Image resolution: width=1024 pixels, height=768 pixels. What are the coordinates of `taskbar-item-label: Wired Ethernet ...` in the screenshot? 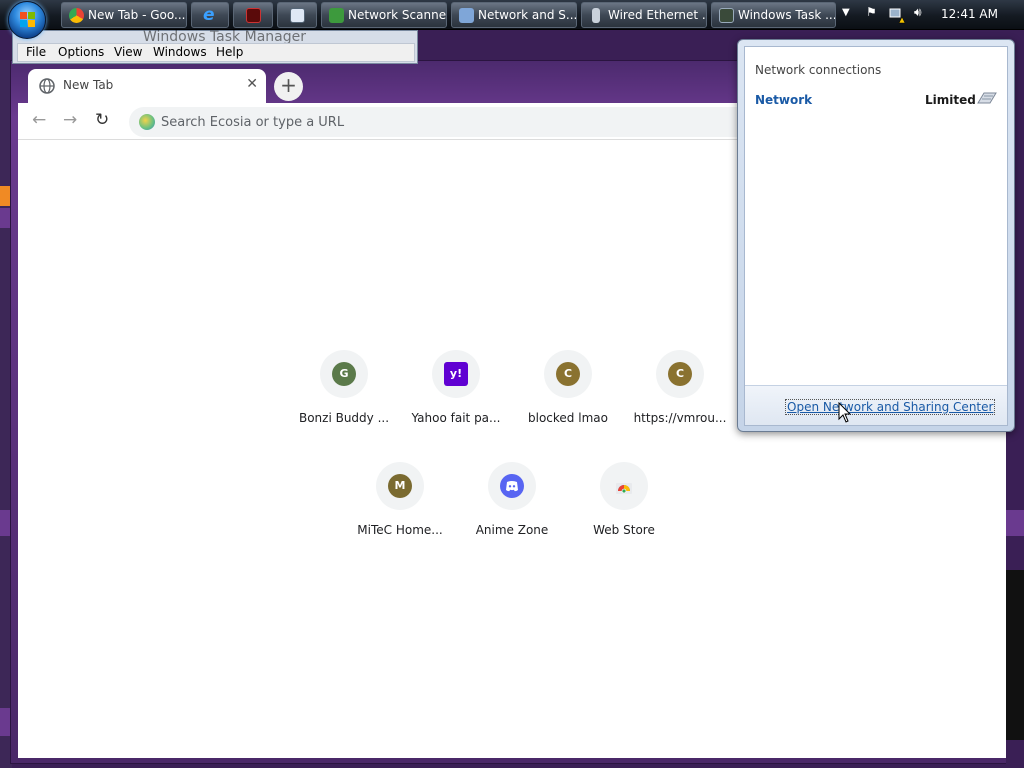 It's located at (657, 15).